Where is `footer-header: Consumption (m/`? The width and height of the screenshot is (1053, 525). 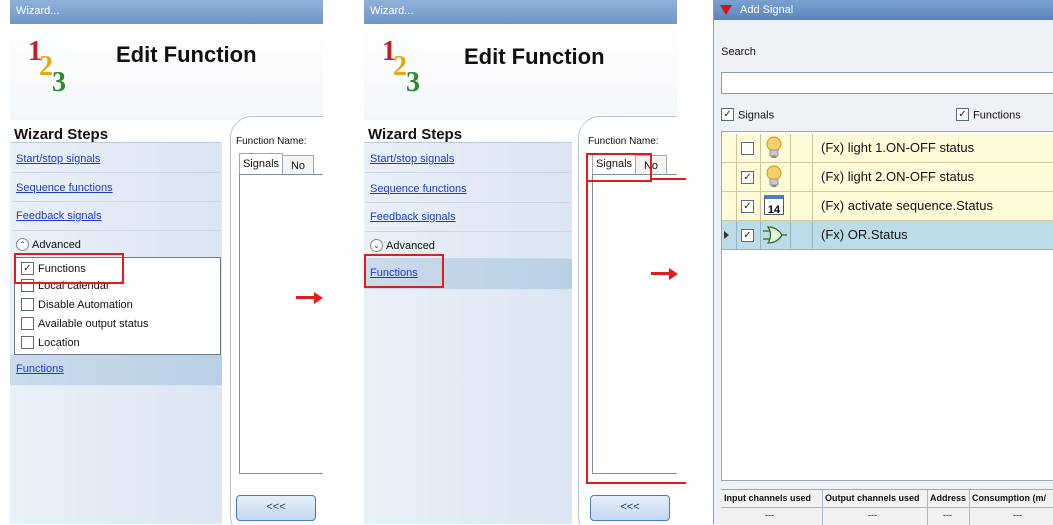 footer-header: Consumption (m/ is located at coordinates (1009, 498).